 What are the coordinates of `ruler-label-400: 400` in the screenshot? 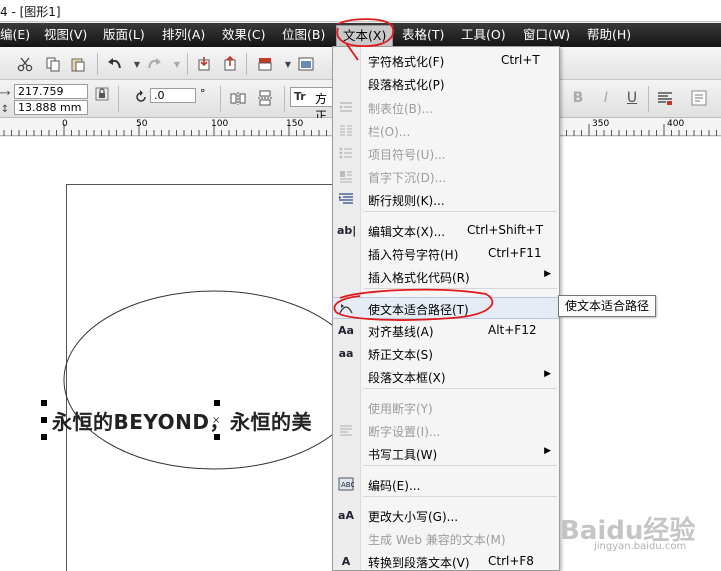 It's located at (676, 124).